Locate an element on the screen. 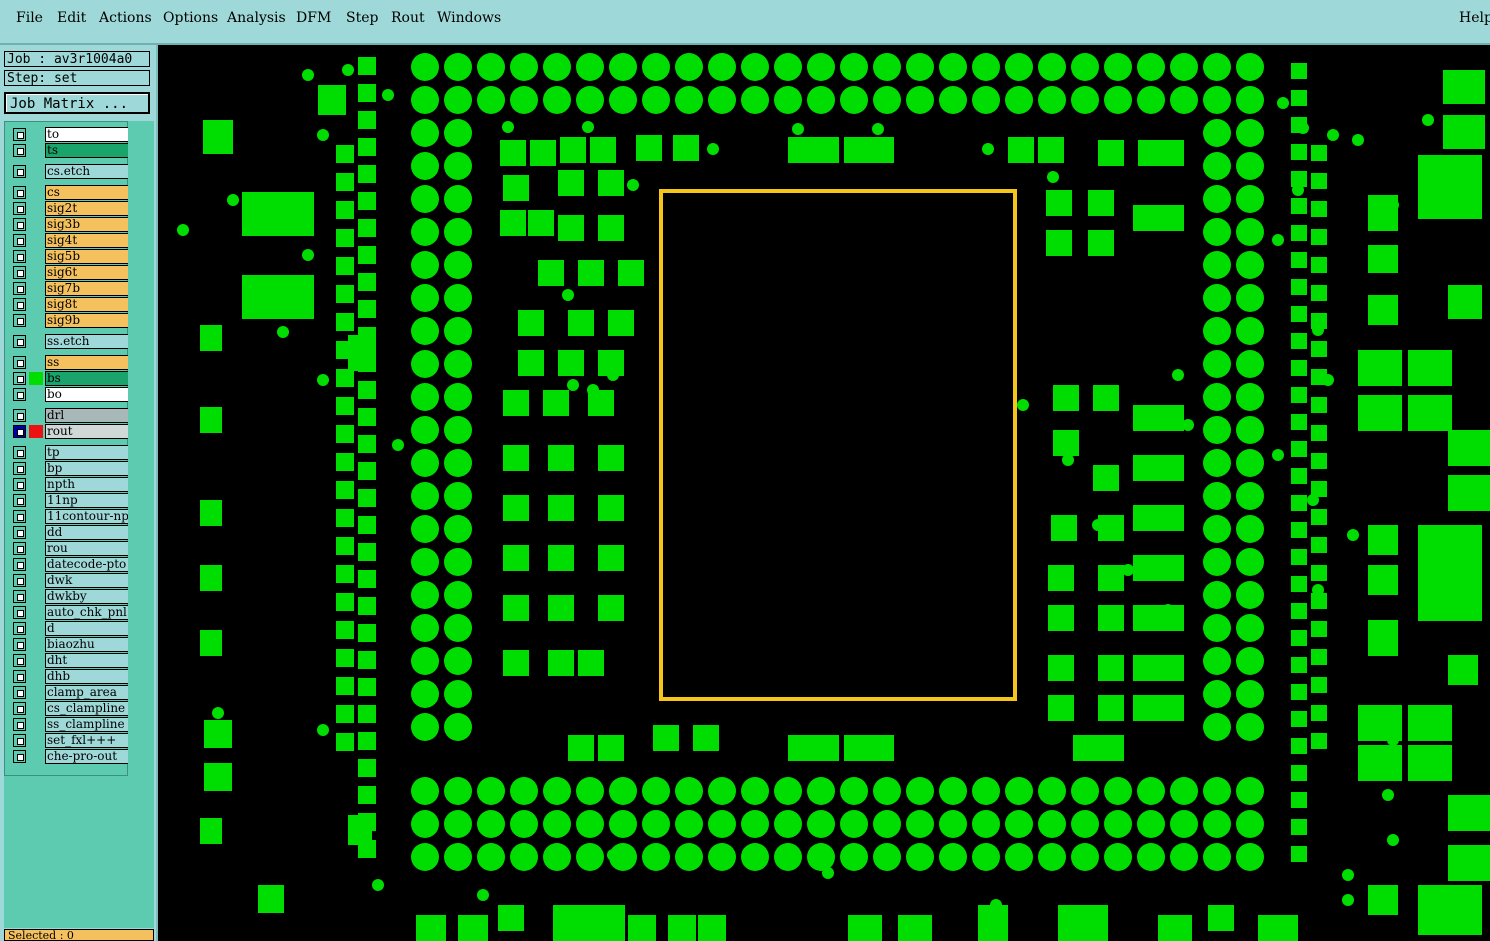 The height and width of the screenshot is (941, 1490). layer-label: rout is located at coordinates (87, 431).